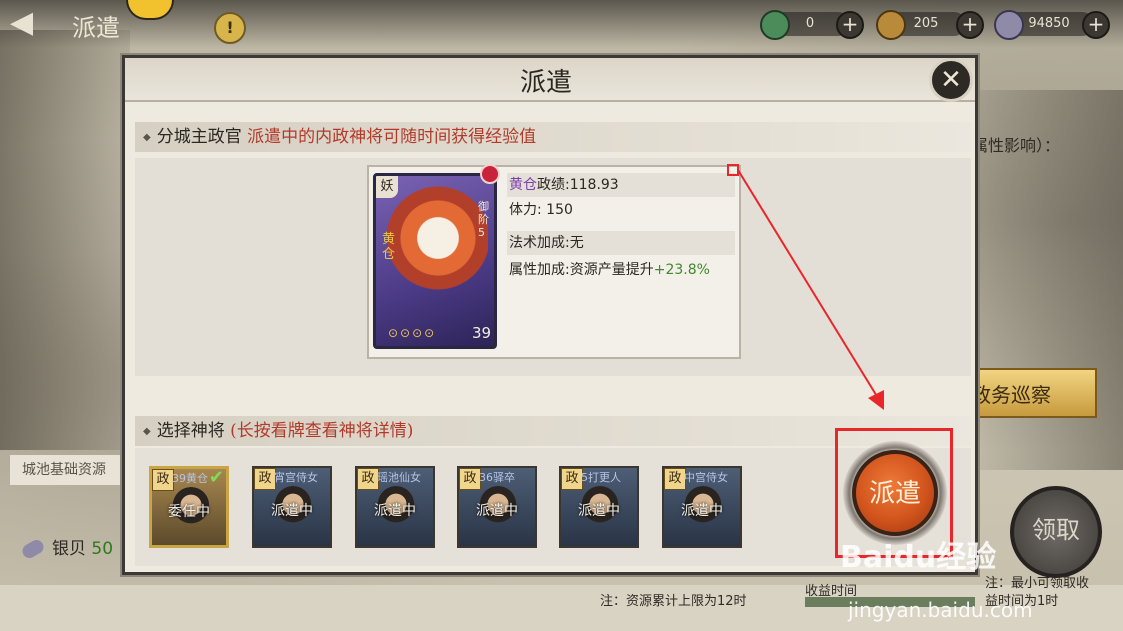 The width and height of the screenshot is (1123, 631). I want to click on general-card: 妖 黄仓 御阶5 ⊙⊙⊙⊙ 39, so click(435, 261).